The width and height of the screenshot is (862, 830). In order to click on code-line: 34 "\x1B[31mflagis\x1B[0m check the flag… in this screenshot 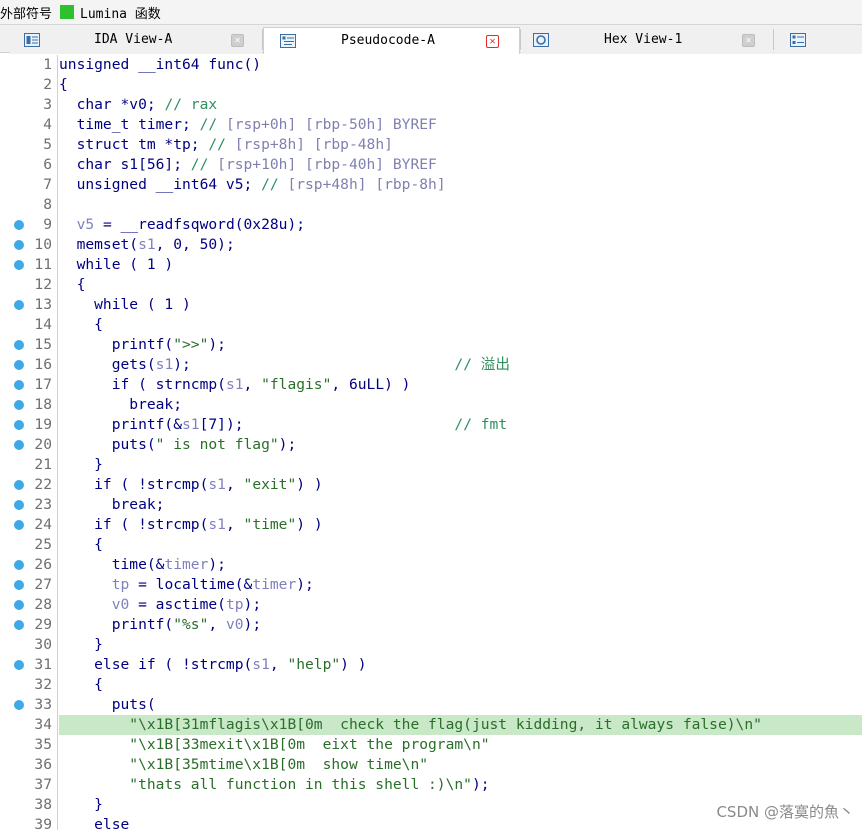, I will do `click(431, 725)`.